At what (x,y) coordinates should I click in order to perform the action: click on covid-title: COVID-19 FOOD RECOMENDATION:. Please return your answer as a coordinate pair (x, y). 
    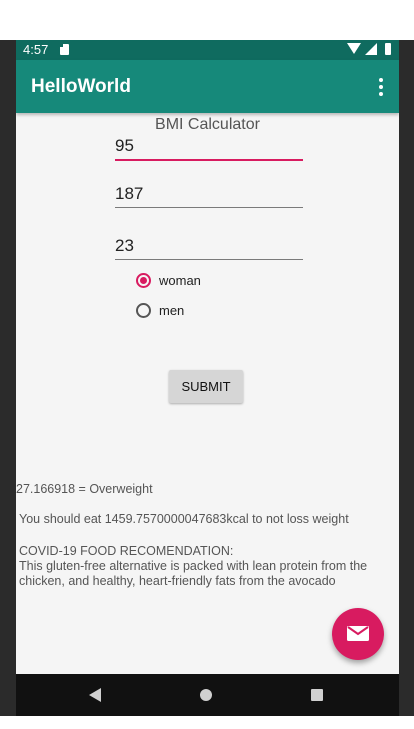
    Looking at the image, I should click on (126, 551).